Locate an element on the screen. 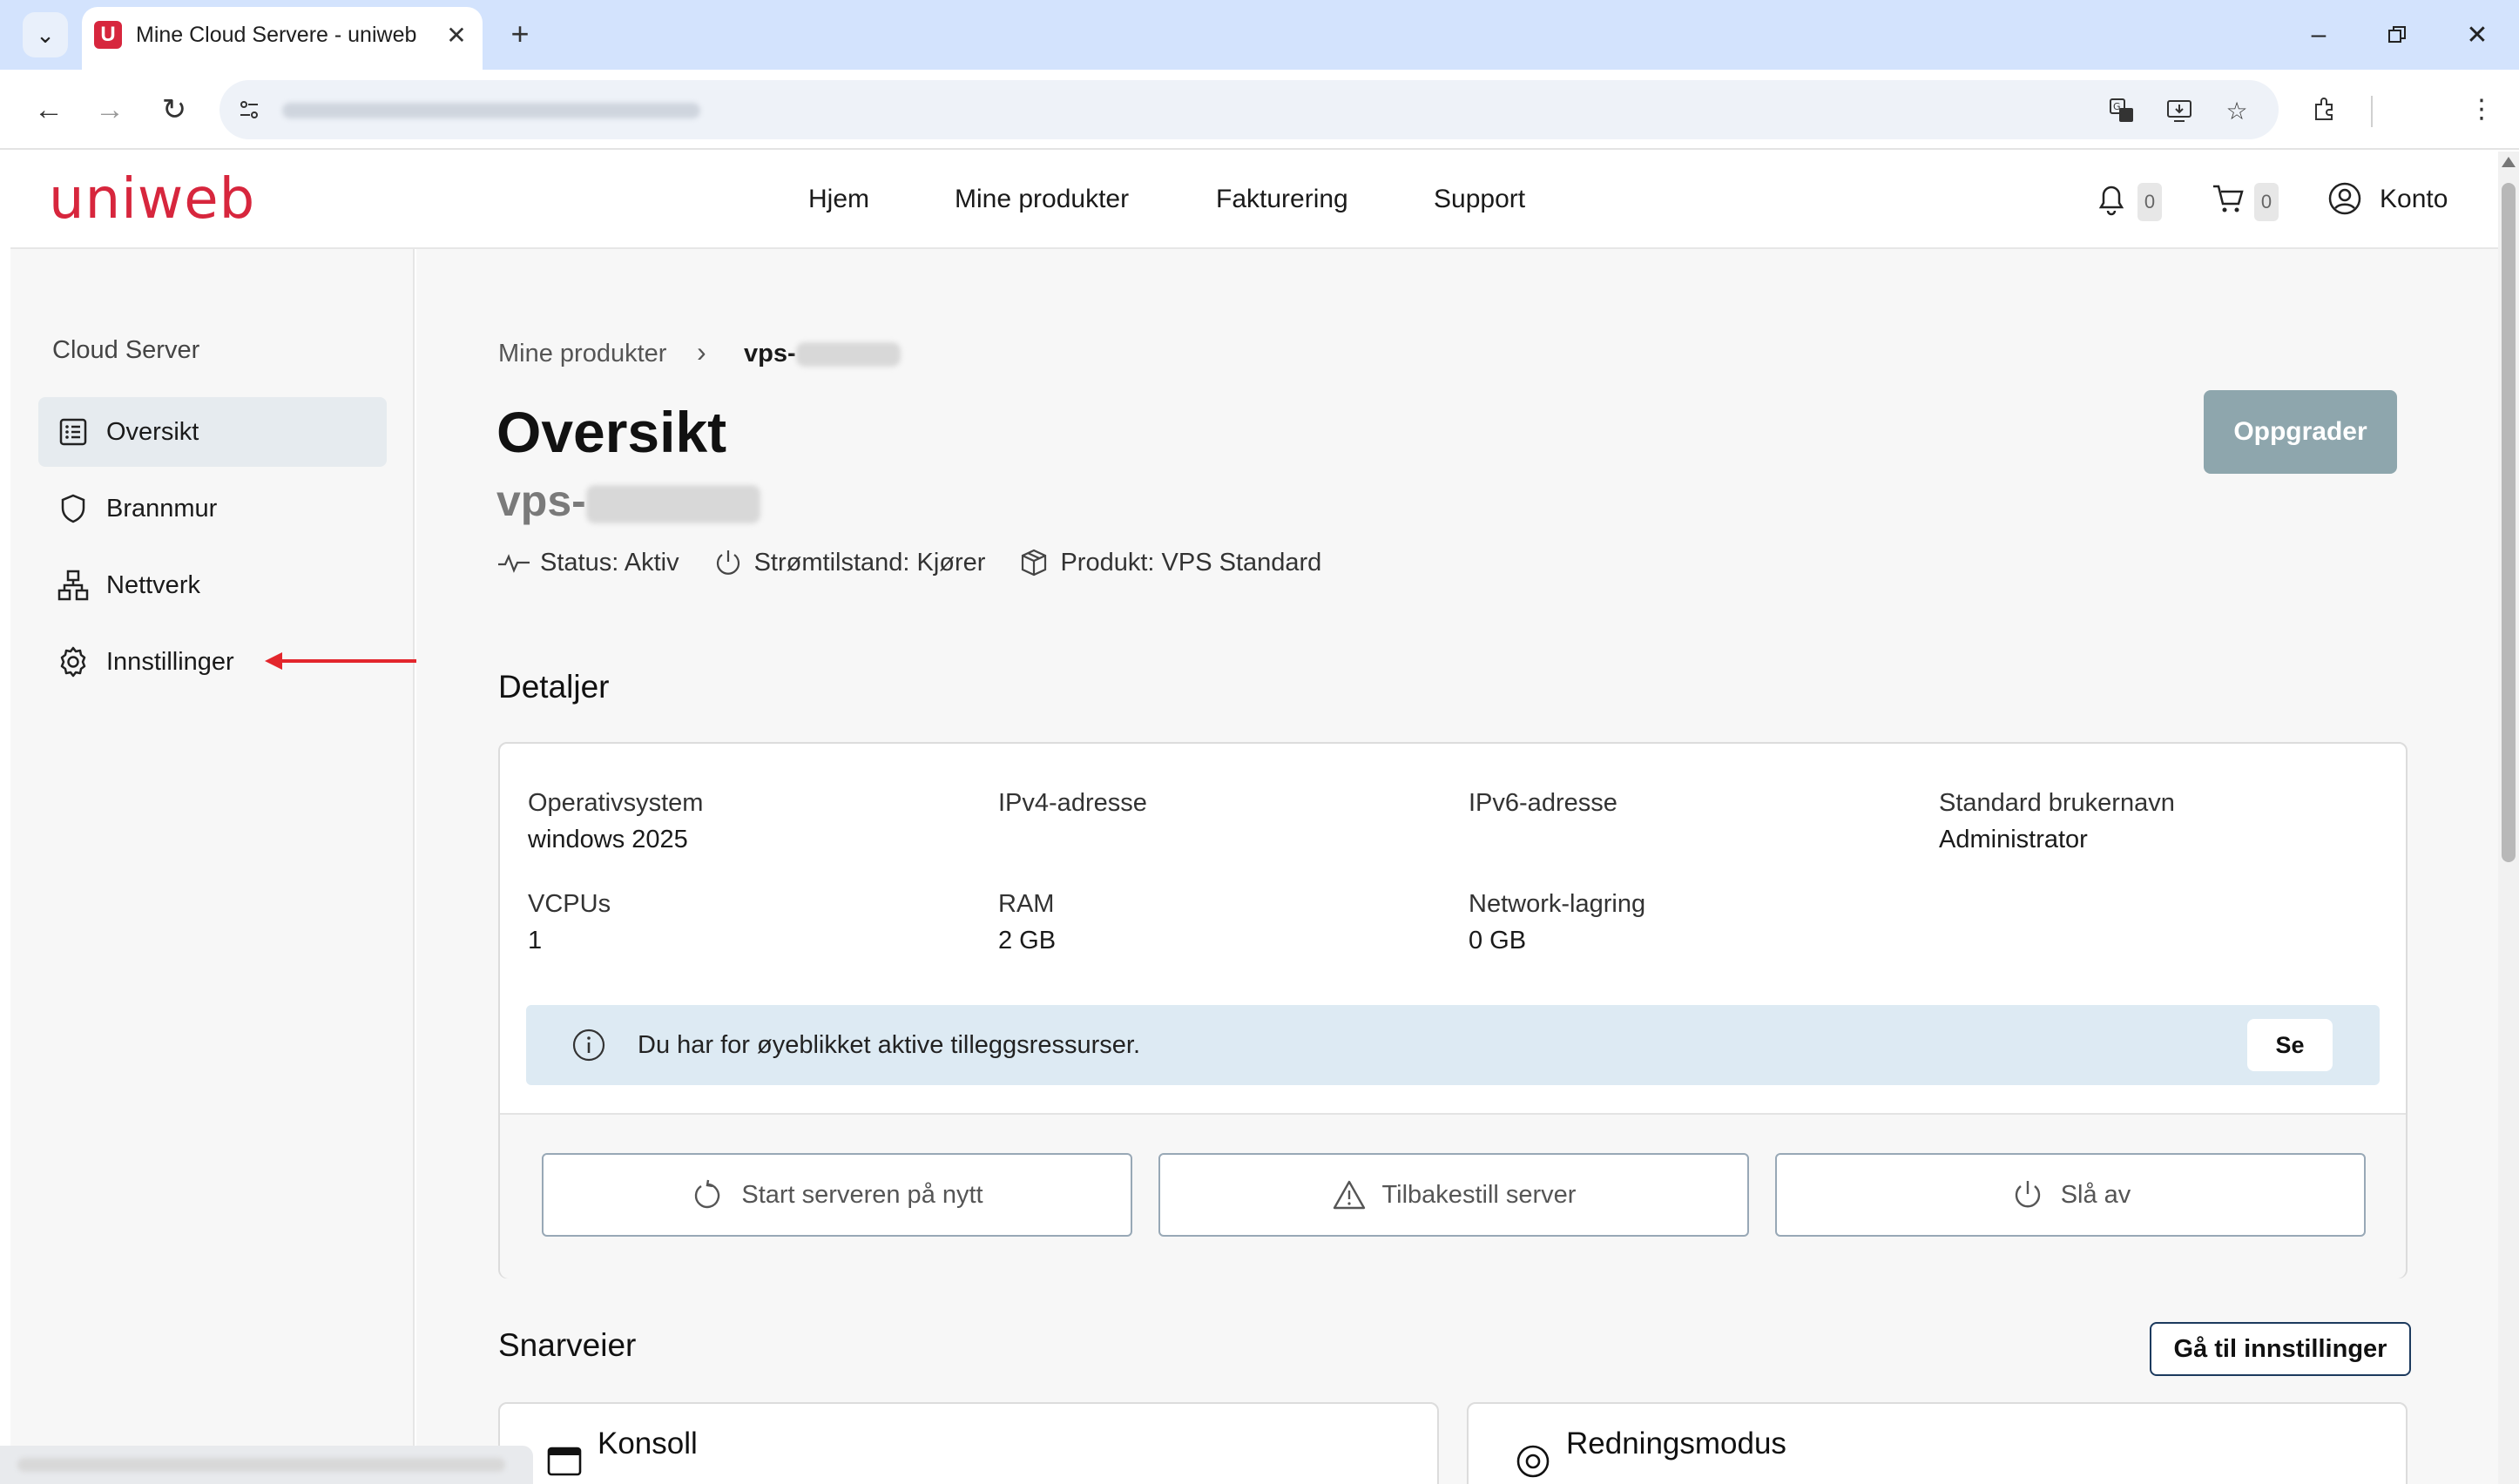 This screenshot has width=2519, height=1484. minimize-icon: – is located at coordinates (2319, 34).